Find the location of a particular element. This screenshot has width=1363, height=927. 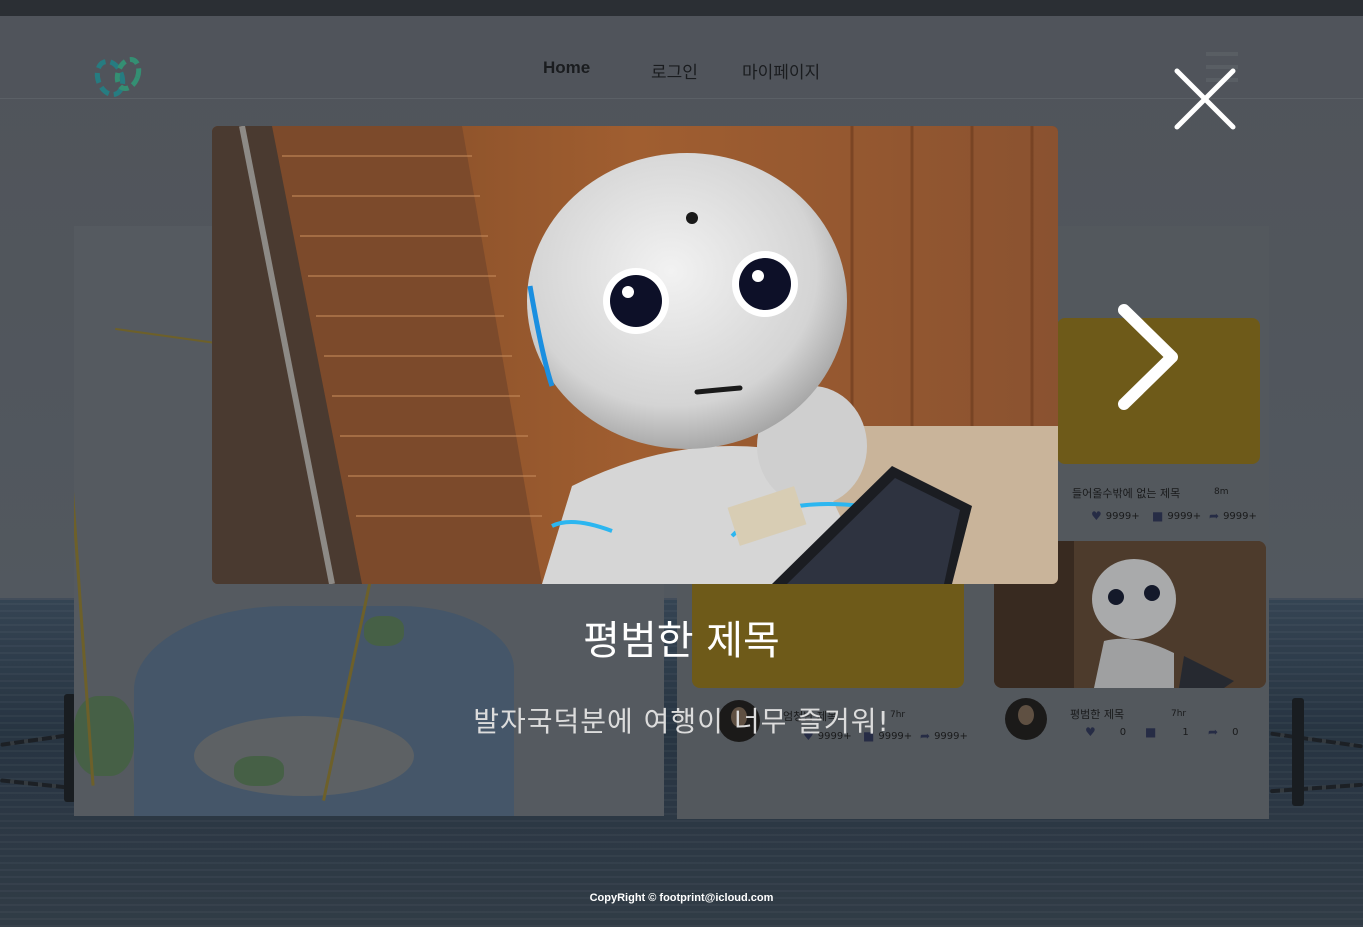

modal-subtitle: 발자국덕분에 여행이 너무 즐거워! is located at coordinates (681, 721).